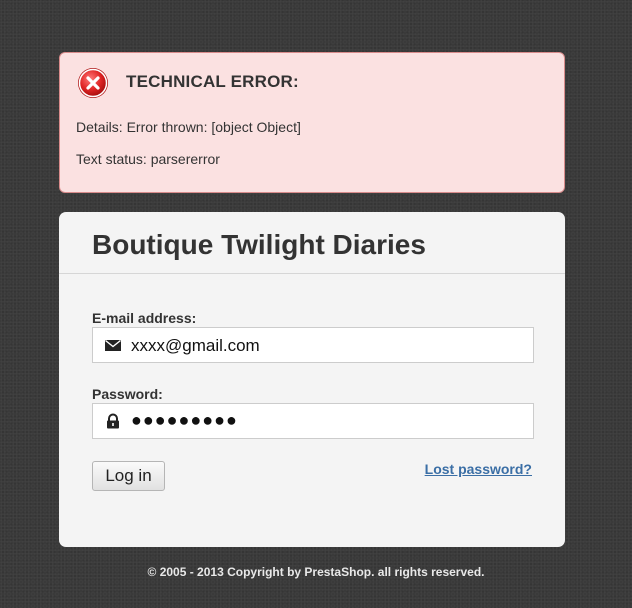 This screenshot has width=632, height=608. Describe the element at coordinates (127, 394) in the screenshot. I see `password-label: Password:` at that location.